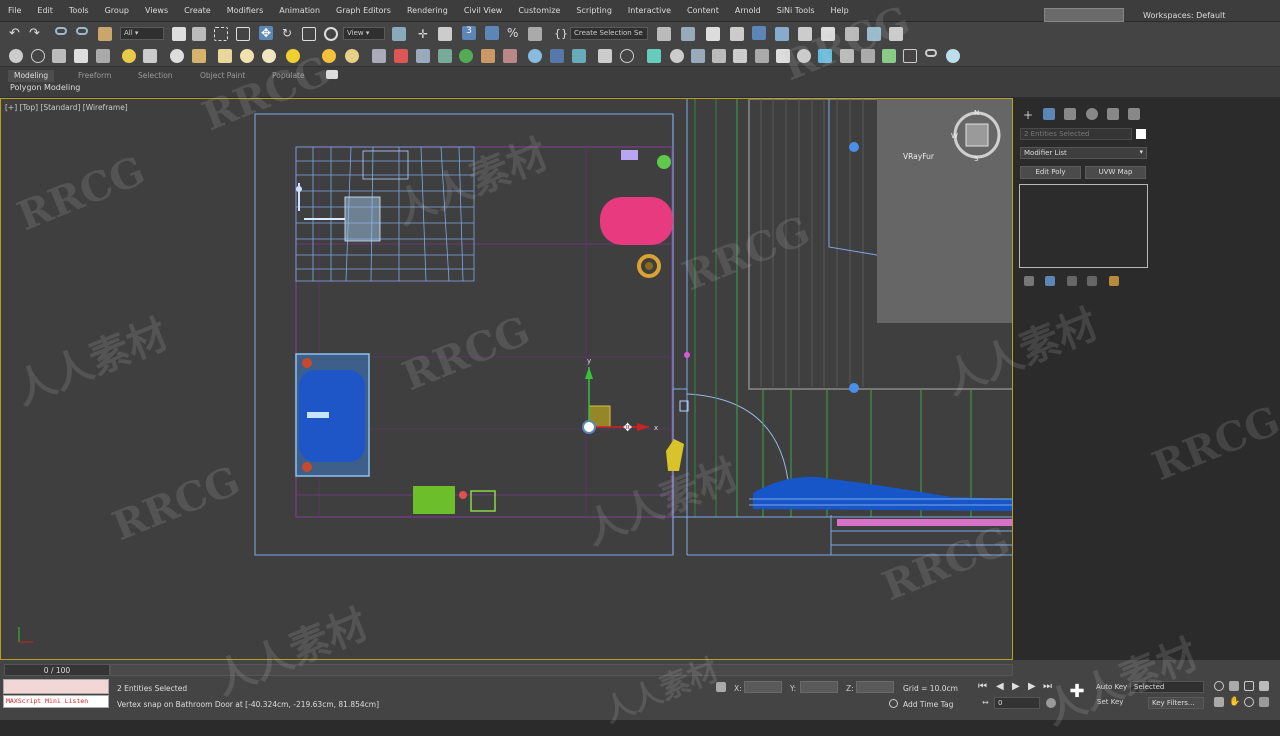  Describe the element at coordinates (14, 10) in the screenshot. I see `menu-file: File` at that location.